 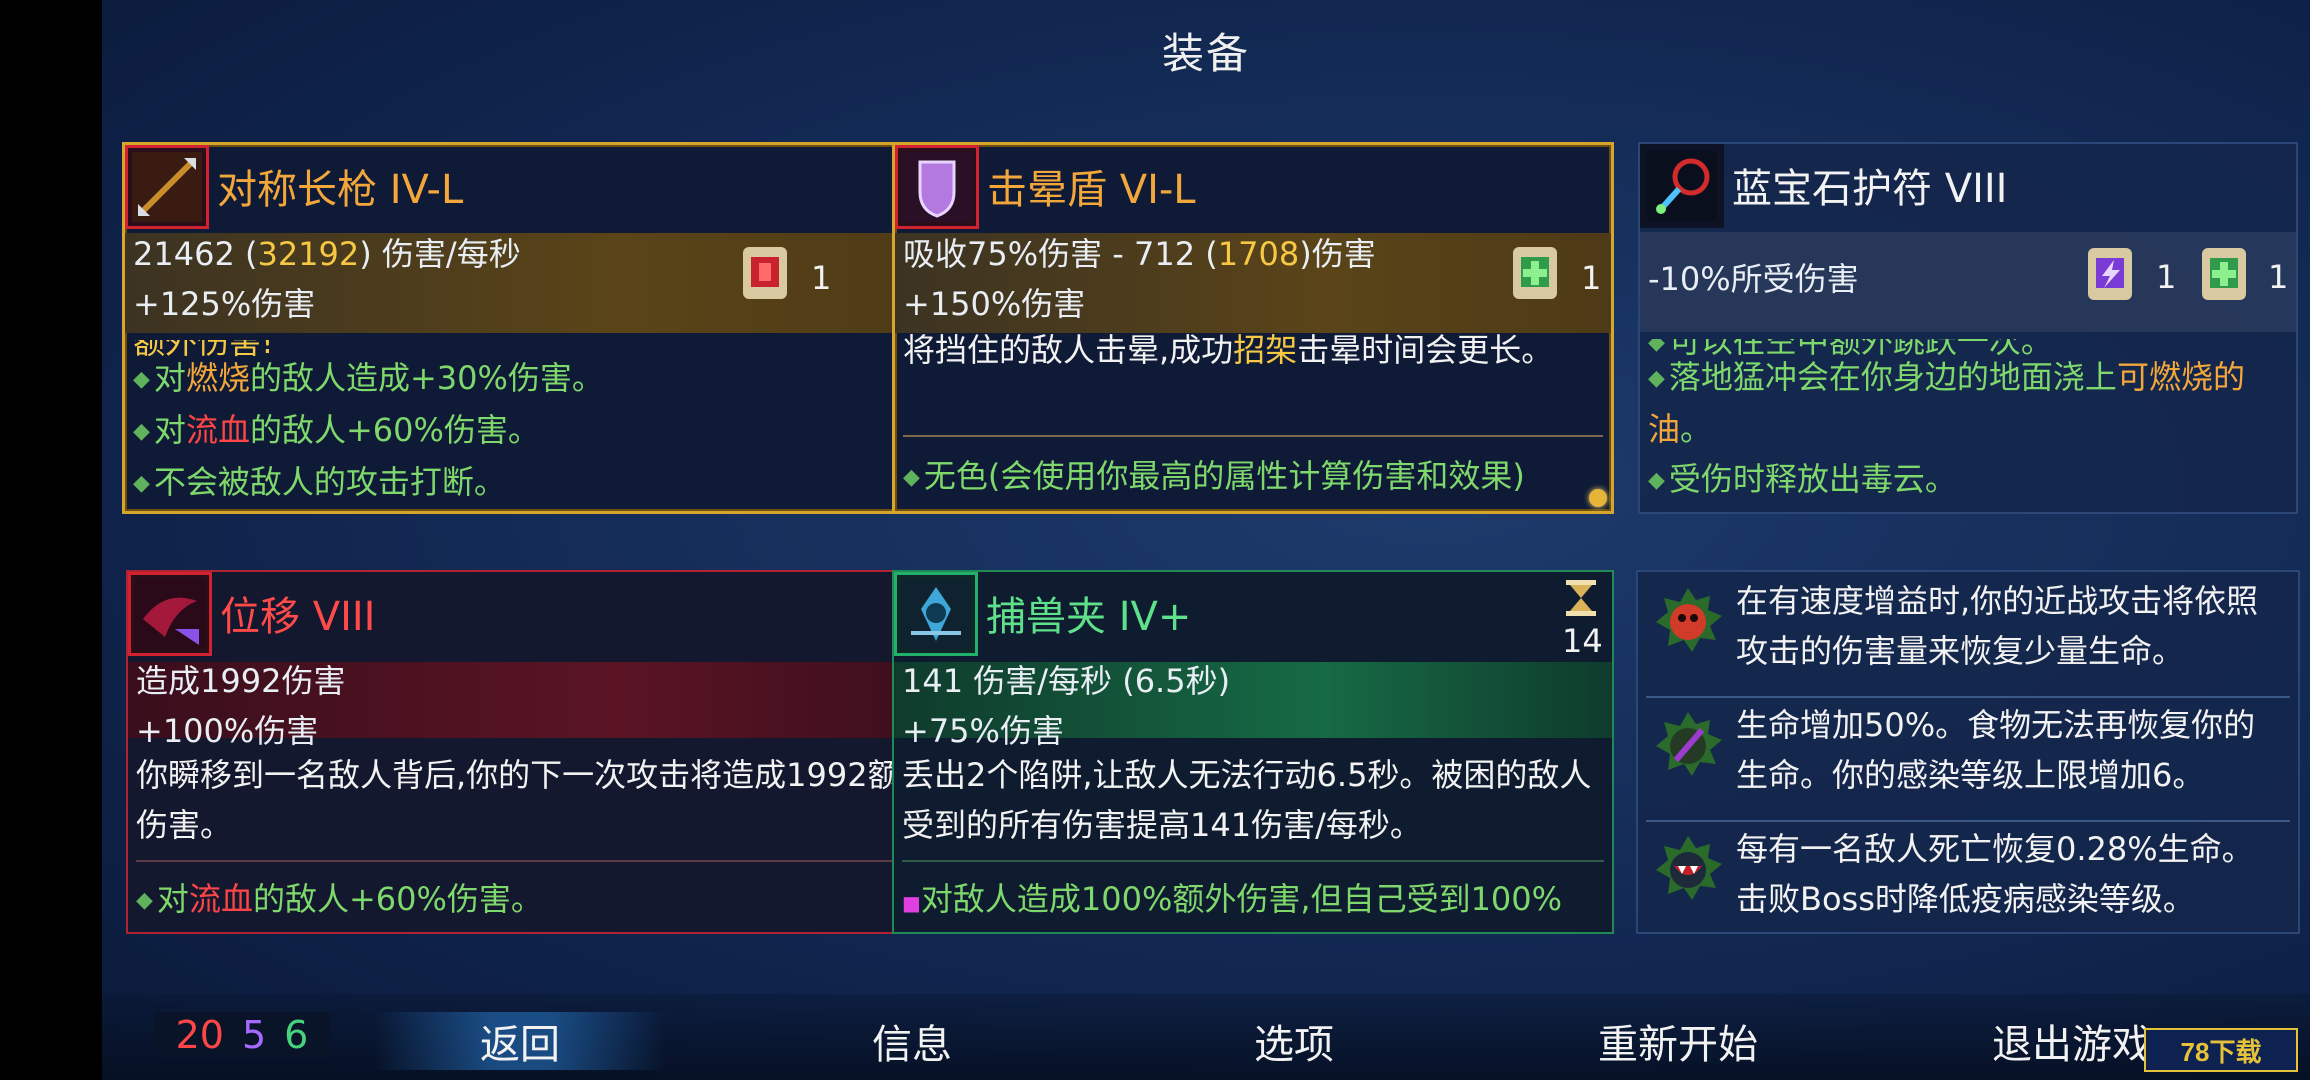 What do you see at coordinates (1294, 1041) in the screenshot?
I see `options-button: 选项` at bounding box center [1294, 1041].